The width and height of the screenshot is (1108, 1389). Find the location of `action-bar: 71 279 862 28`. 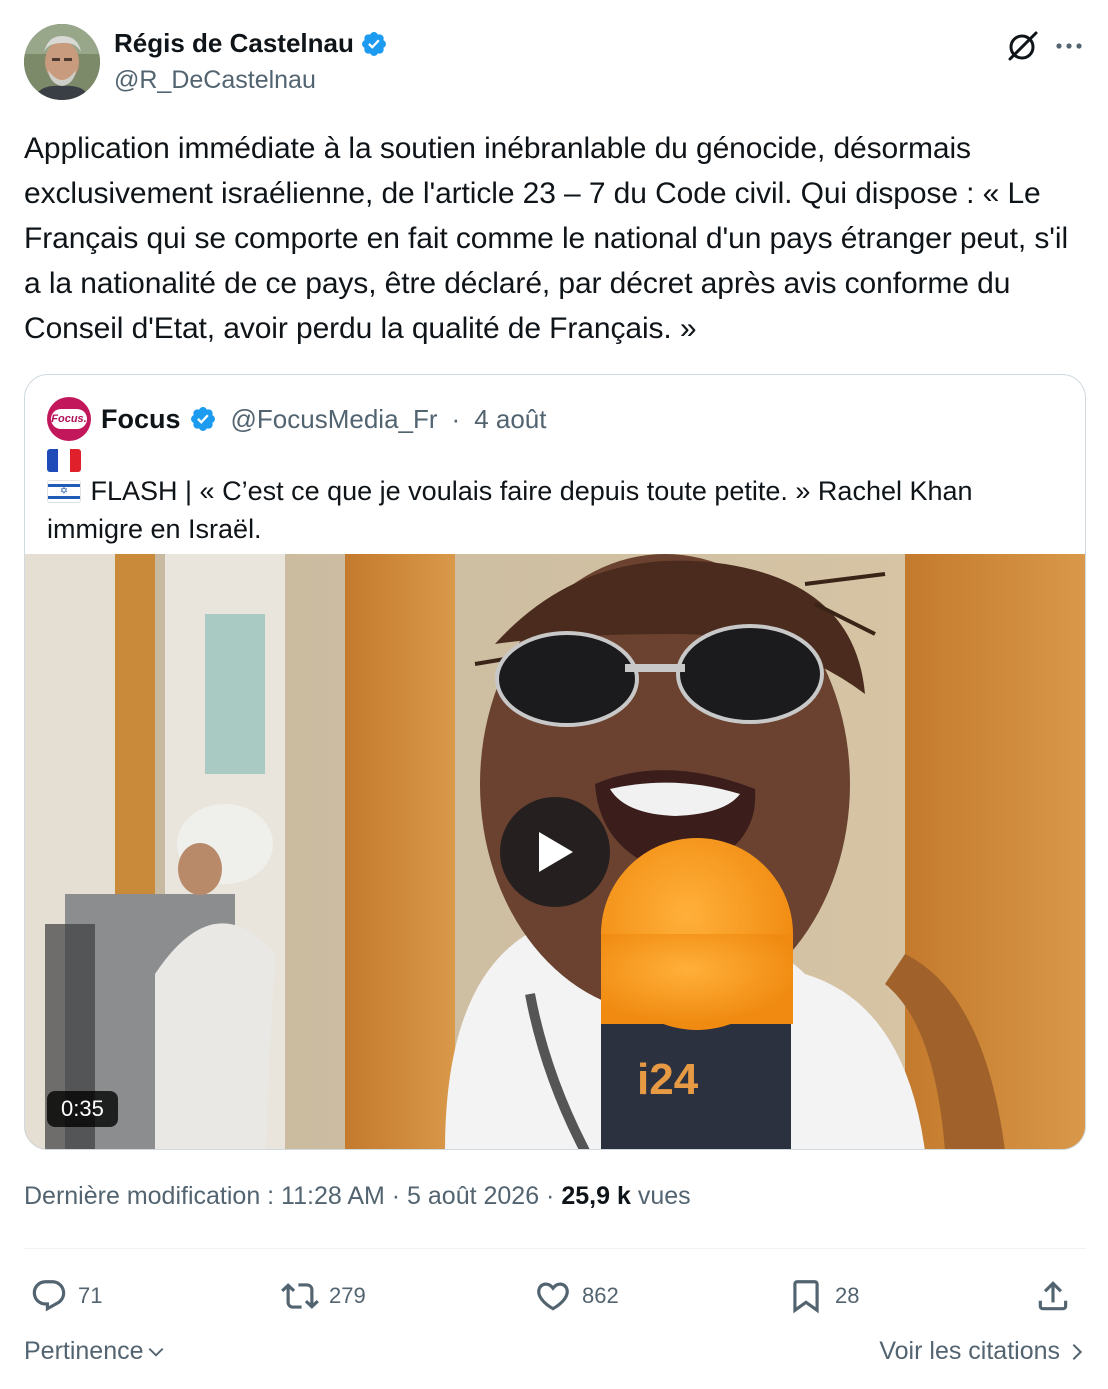

action-bar: 71 279 862 28 is located at coordinates (555, 1296).